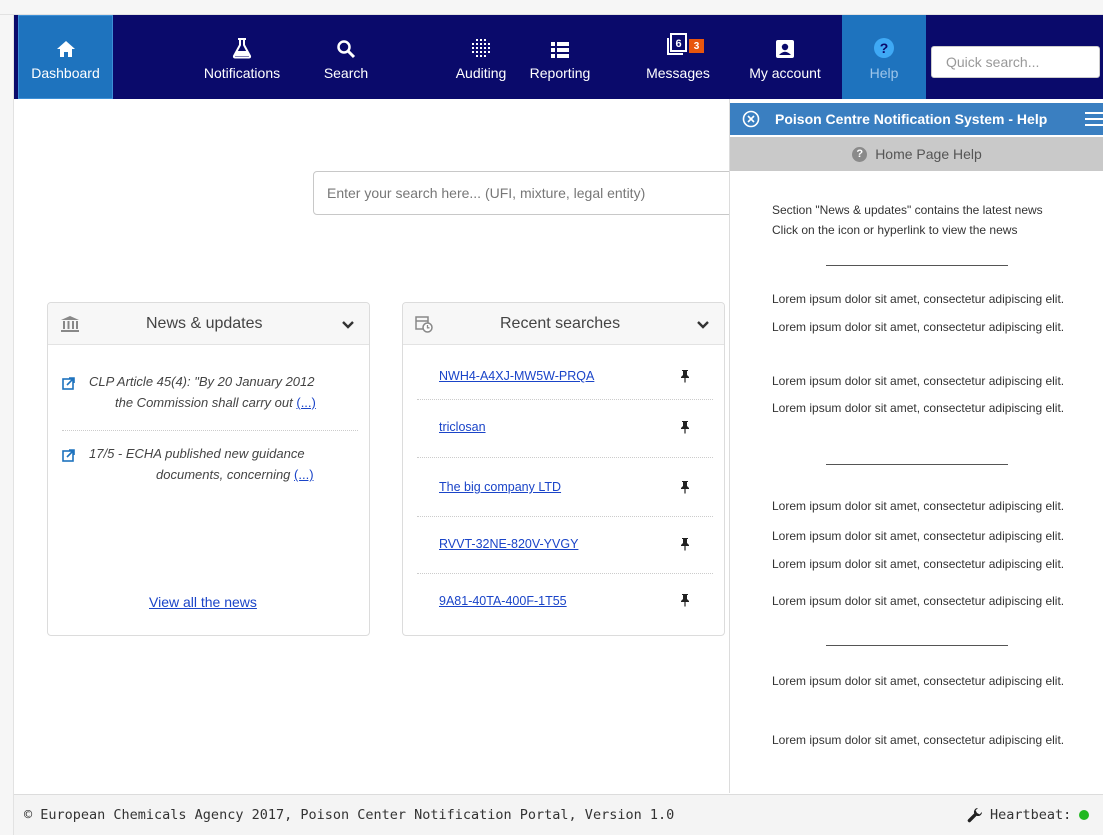  I want to click on nav-dashboard-label: Dashboard, so click(65, 73).